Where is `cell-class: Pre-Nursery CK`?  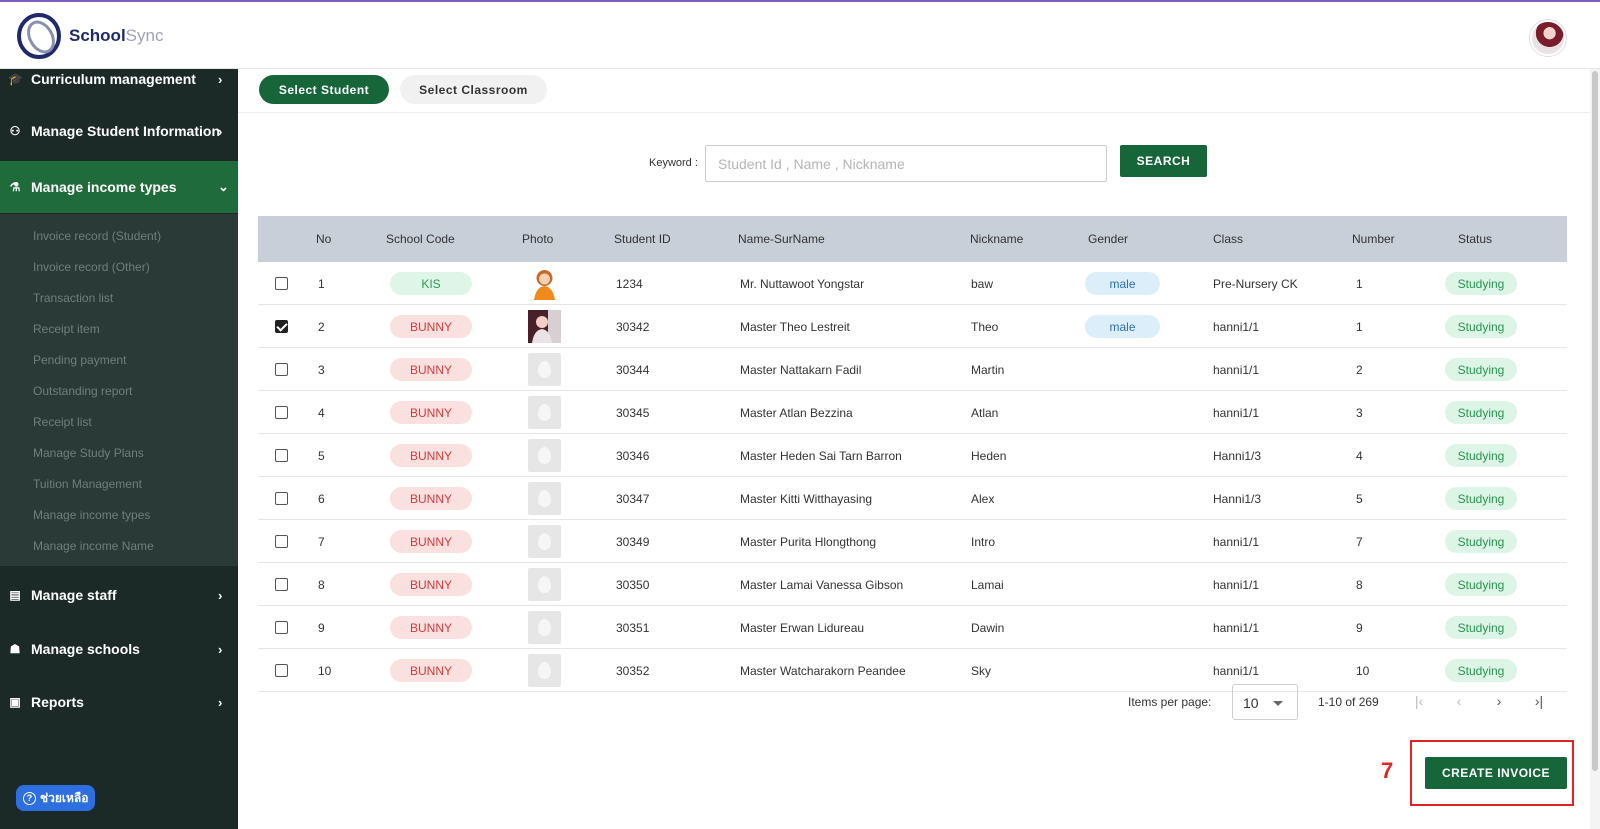 cell-class: Pre-Nursery CK is located at coordinates (1255, 284).